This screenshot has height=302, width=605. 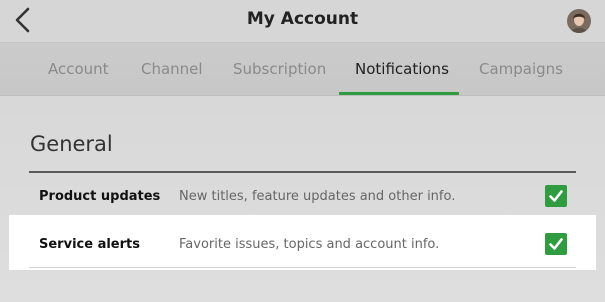 What do you see at coordinates (172, 69) in the screenshot?
I see `tab-channel: Channel` at bounding box center [172, 69].